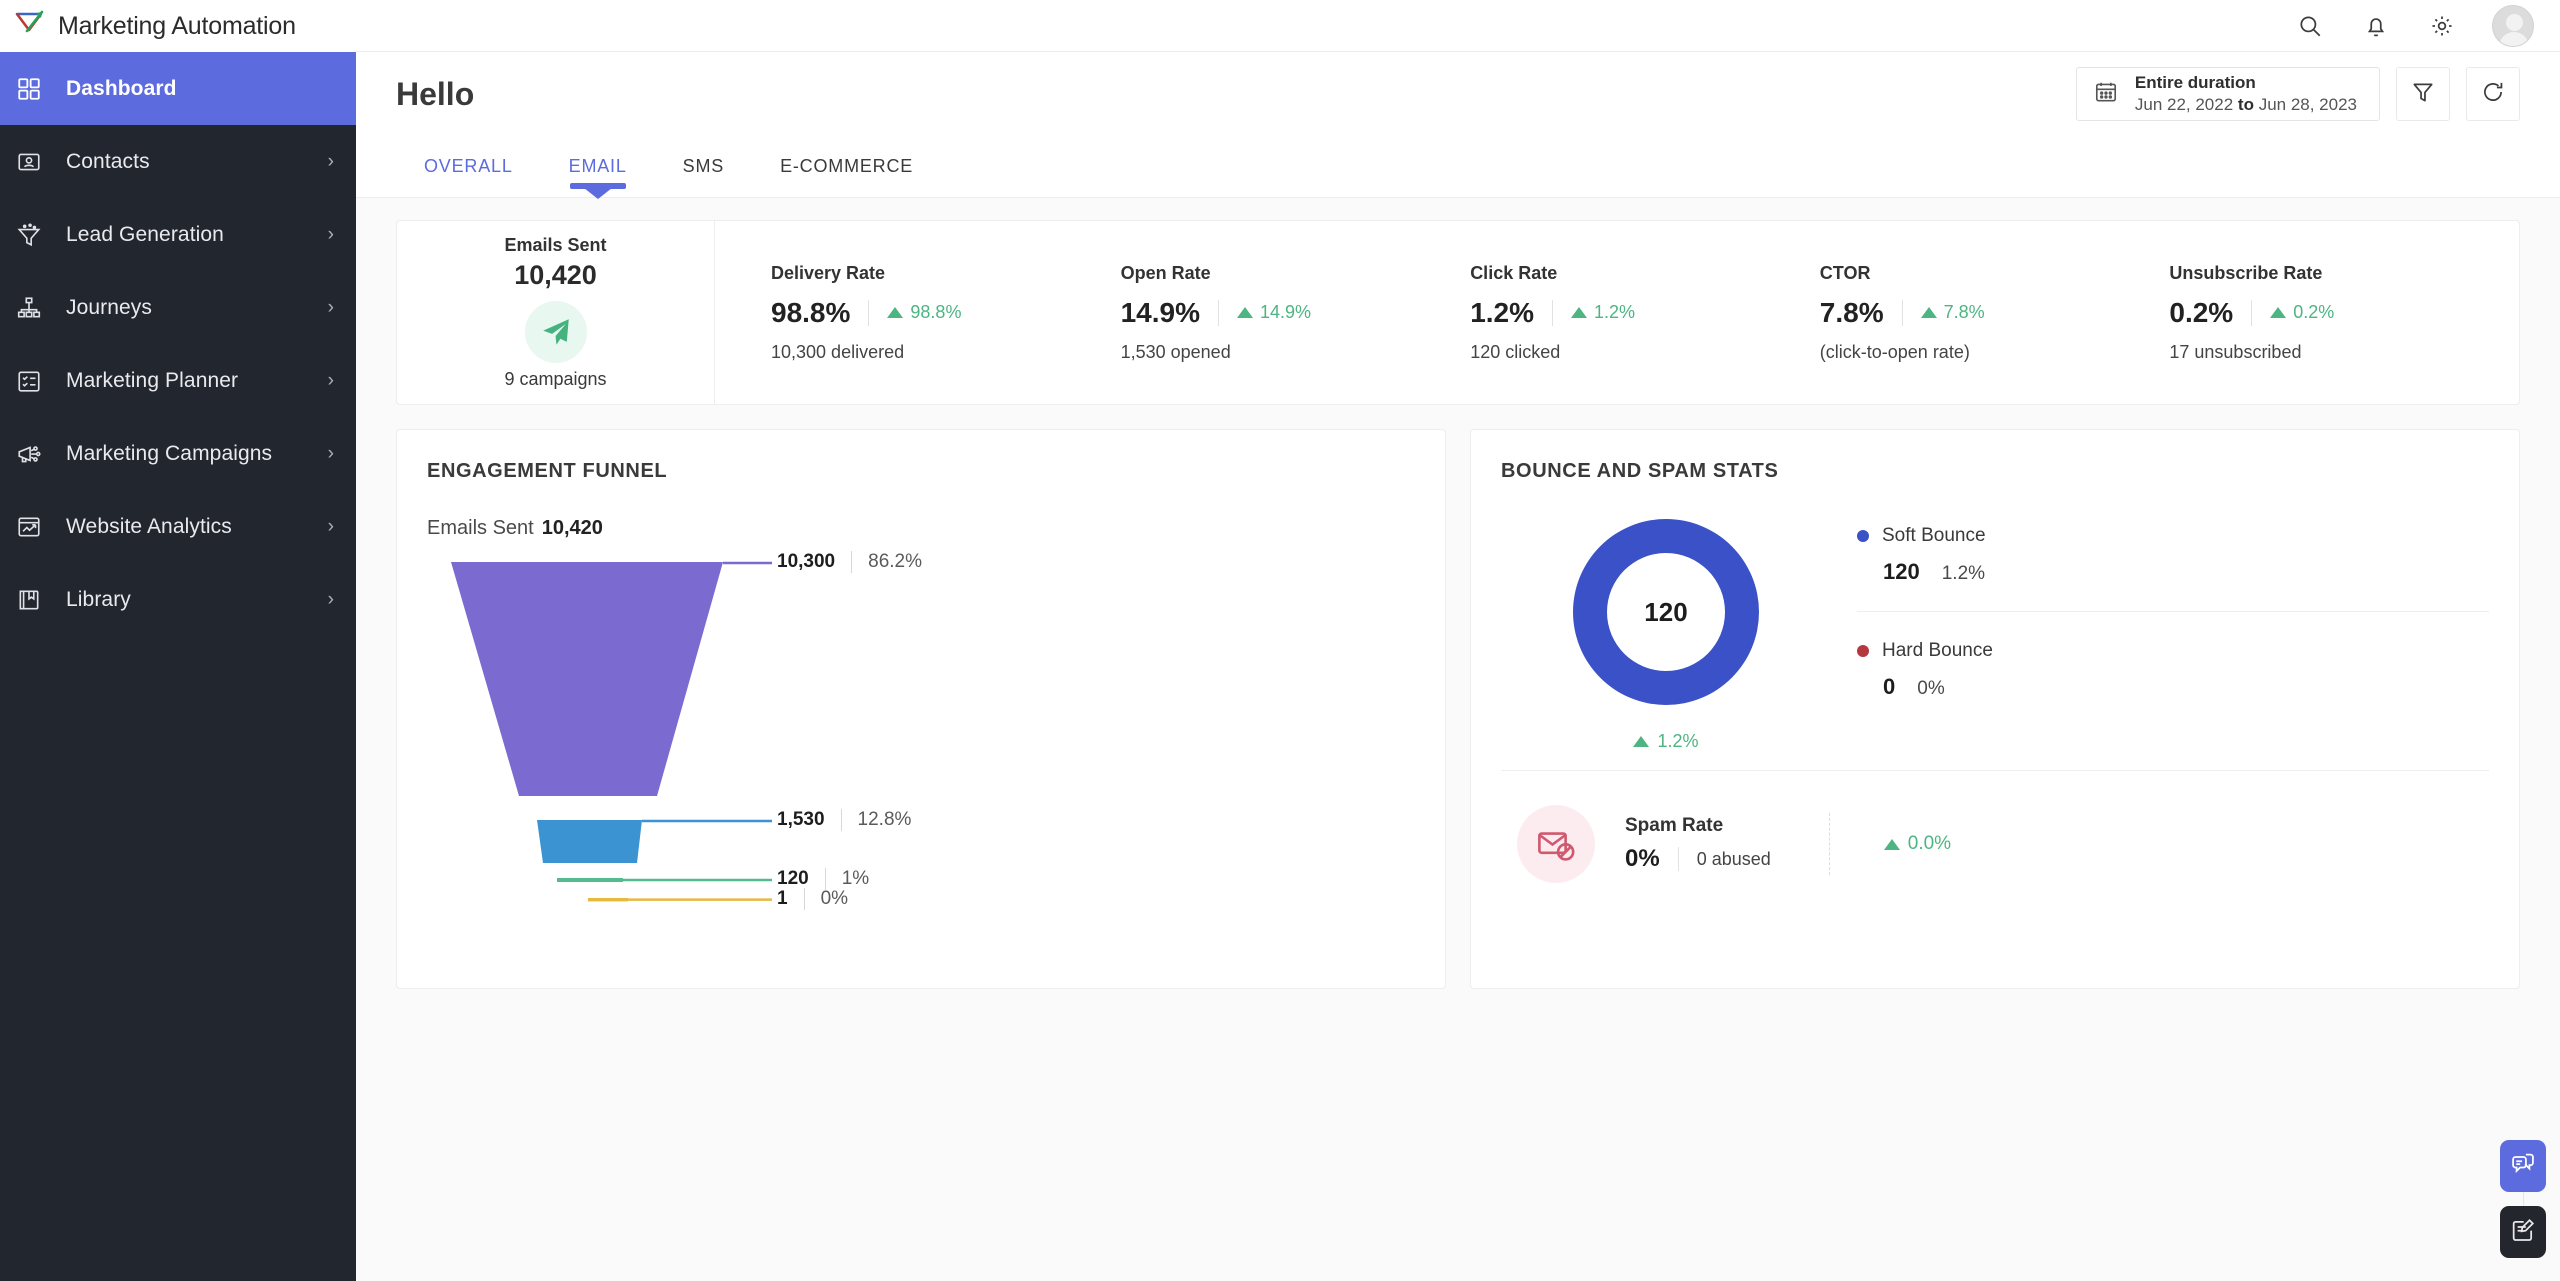 The height and width of the screenshot is (1281, 2560). What do you see at coordinates (2246, 272) in the screenshot?
I see `kpi-label: Unsubscribe Rate` at bounding box center [2246, 272].